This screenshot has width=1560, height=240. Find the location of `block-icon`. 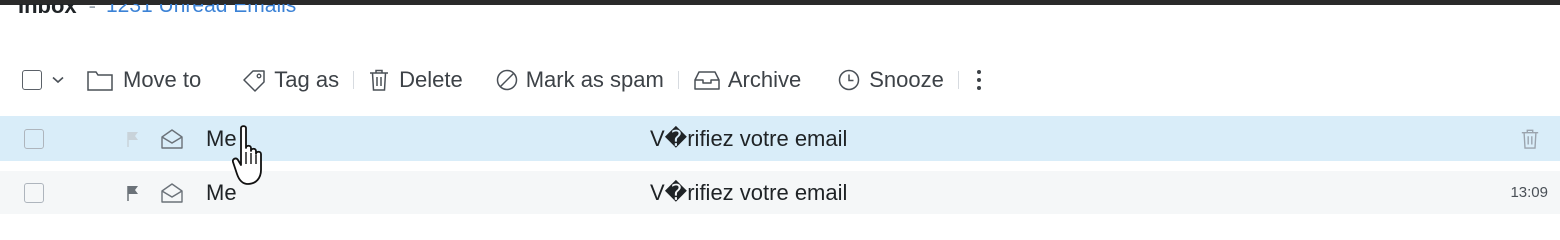

block-icon is located at coordinates (506, 80).